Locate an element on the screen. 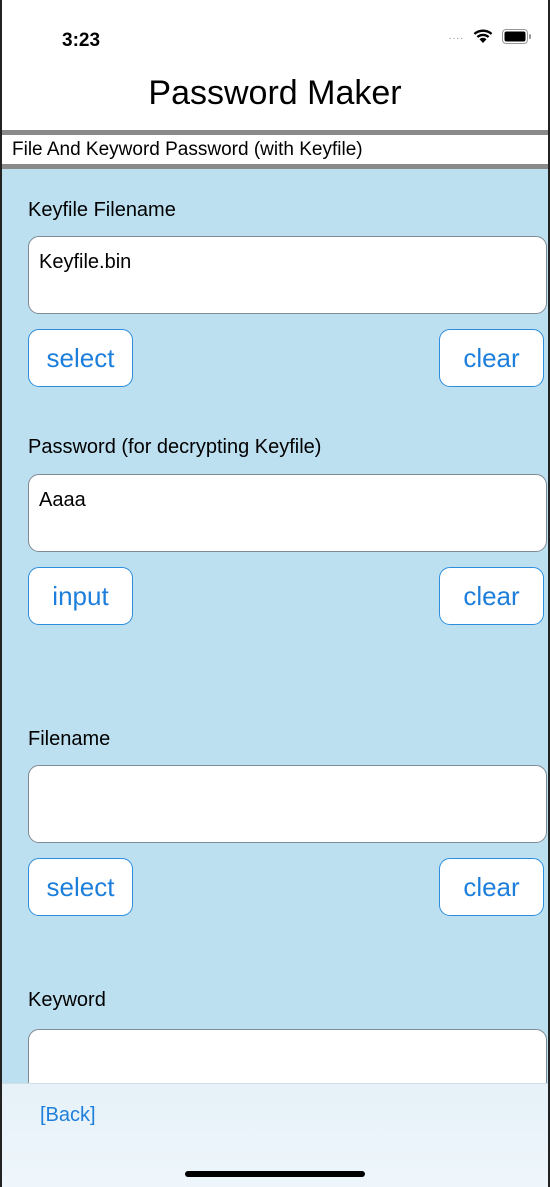 The width and height of the screenshot is (550, 1187). keyfile-field: Keyfile.bin is located at coordinates (287, 275).